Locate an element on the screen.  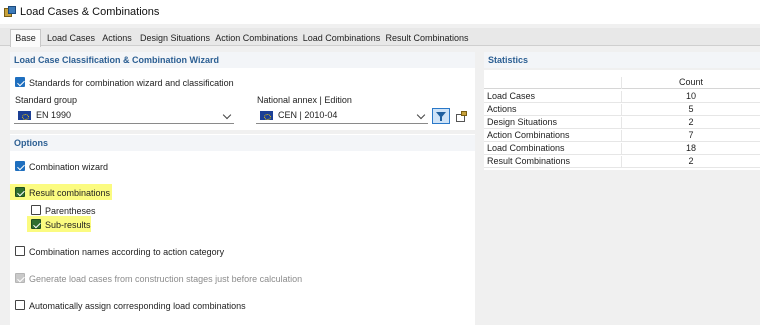
table-row: Action Combinations 7 is located at coordinates (622, 135).